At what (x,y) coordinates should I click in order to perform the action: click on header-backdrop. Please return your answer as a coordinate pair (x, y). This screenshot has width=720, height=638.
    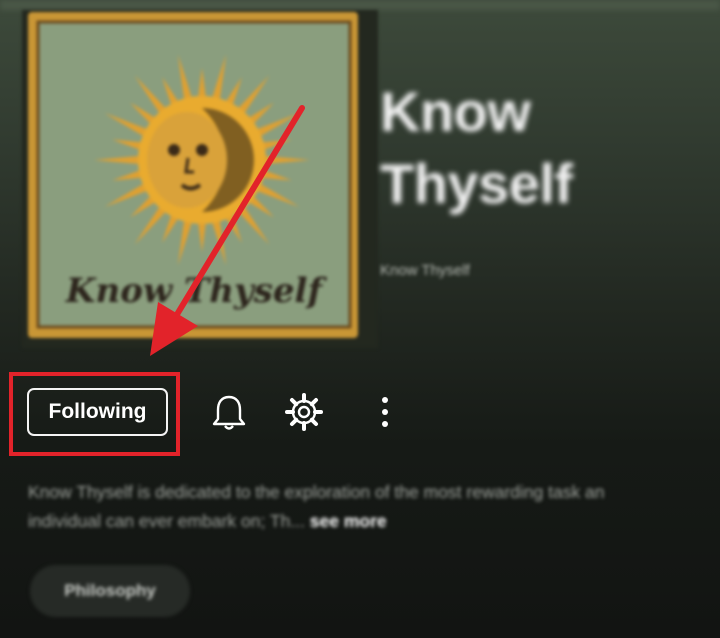
    Looking at the image, I should click on (360, 5).